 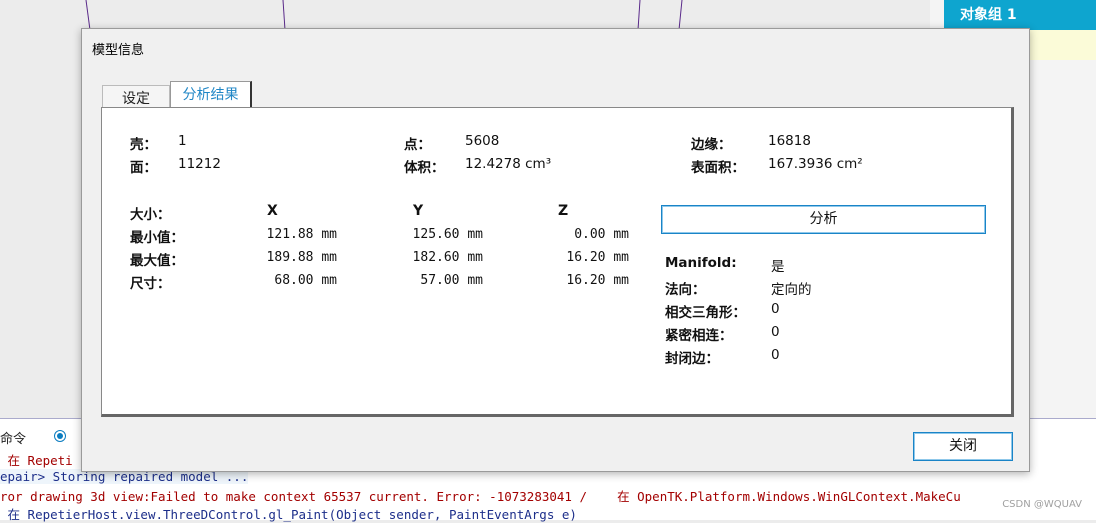 I want to click on closed-edges-value: 0, so click(x=775, y=355).